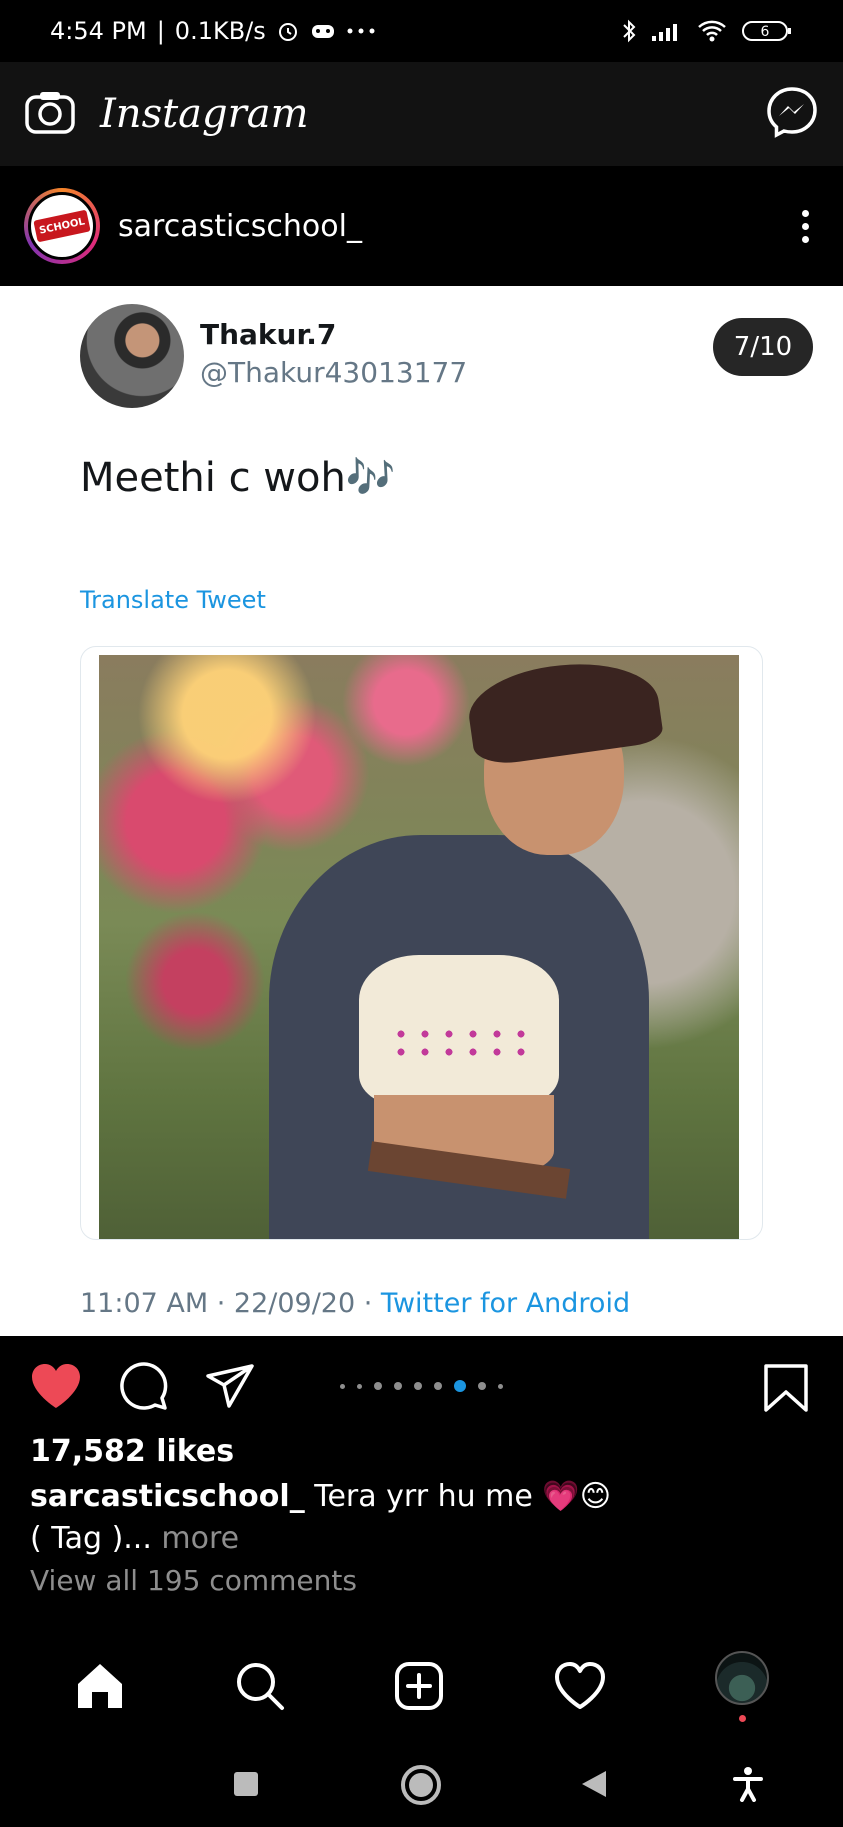  Describe the element at coordinates (594, 1784) in the screenshot. I see `back-button` at that location.